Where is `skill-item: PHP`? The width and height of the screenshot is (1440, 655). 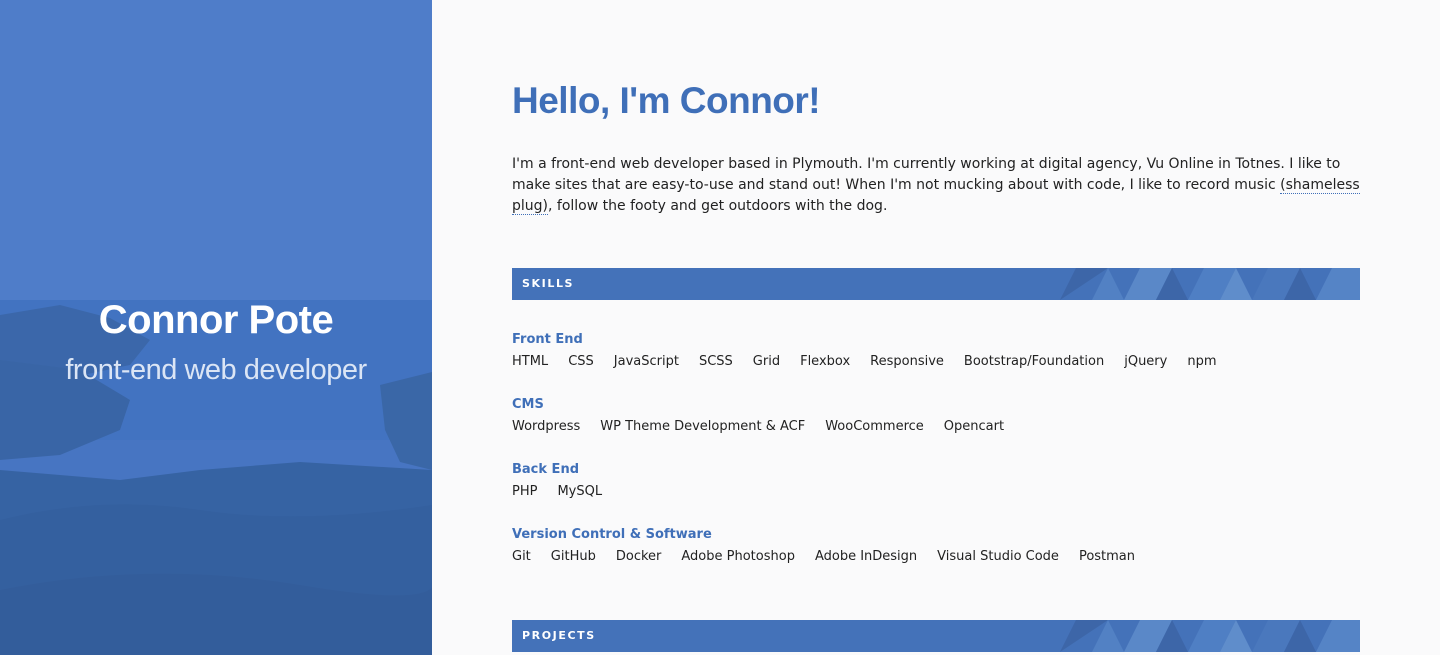 skill-item: PHP is located at coordinates (525, 491).